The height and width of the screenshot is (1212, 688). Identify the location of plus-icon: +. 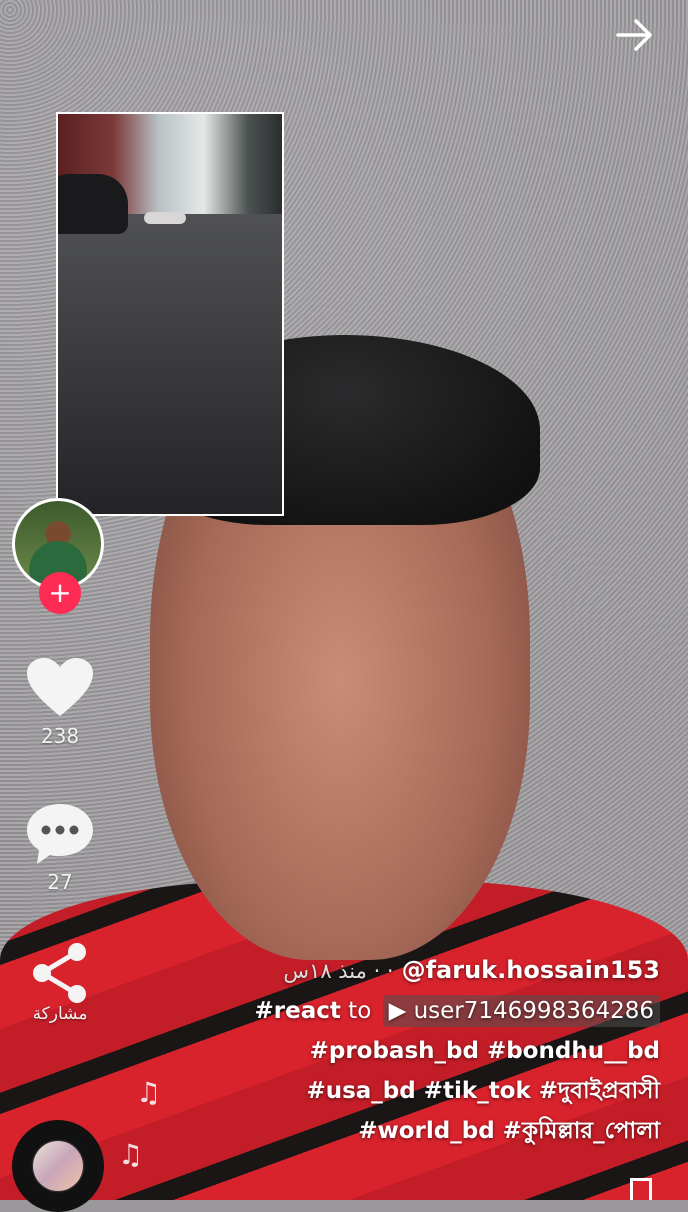
(60, 592).